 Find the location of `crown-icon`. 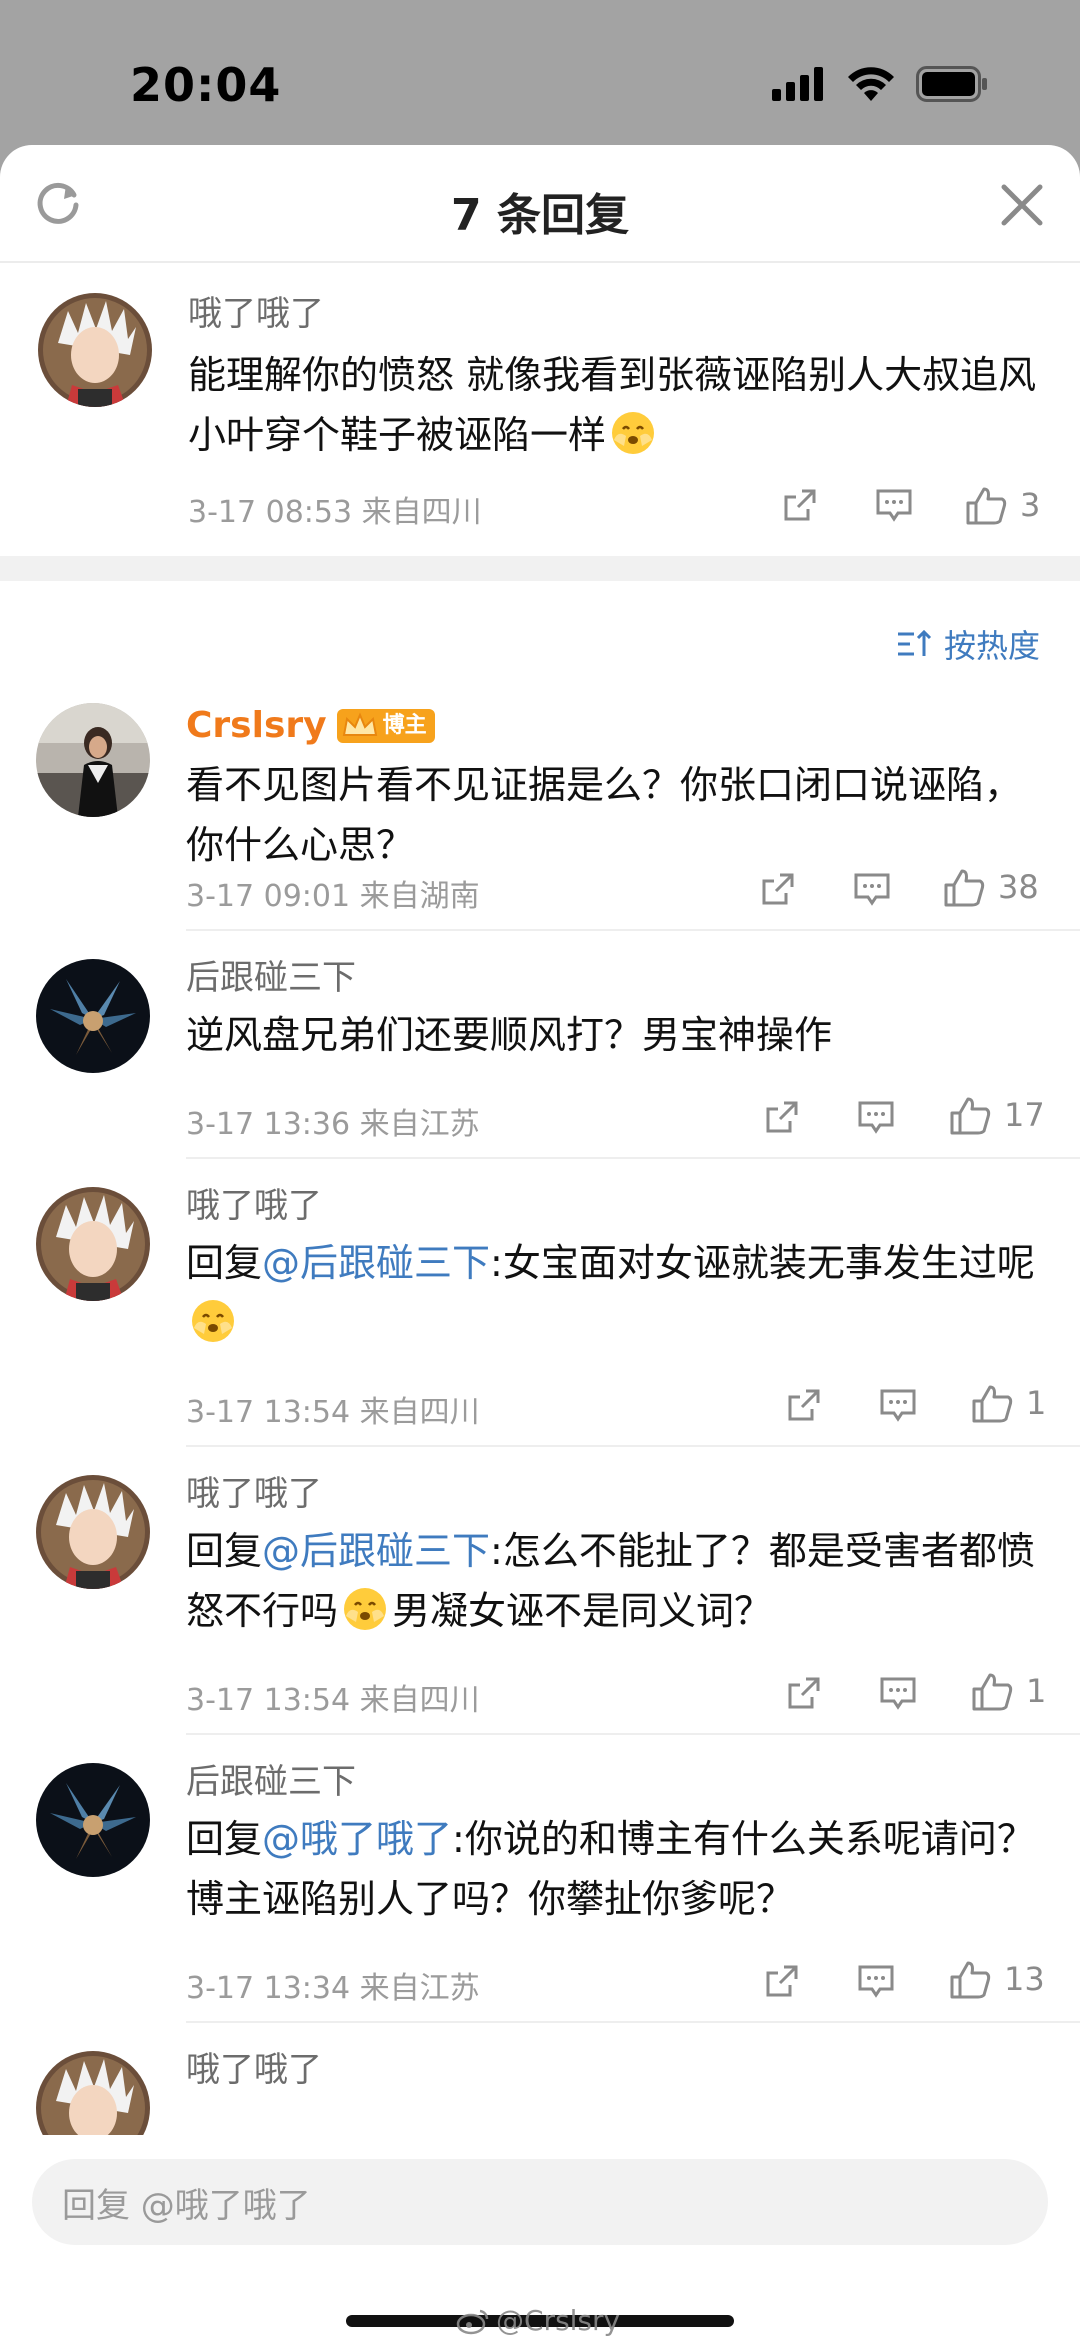

crown-icon is located at coordinates (359, 724).